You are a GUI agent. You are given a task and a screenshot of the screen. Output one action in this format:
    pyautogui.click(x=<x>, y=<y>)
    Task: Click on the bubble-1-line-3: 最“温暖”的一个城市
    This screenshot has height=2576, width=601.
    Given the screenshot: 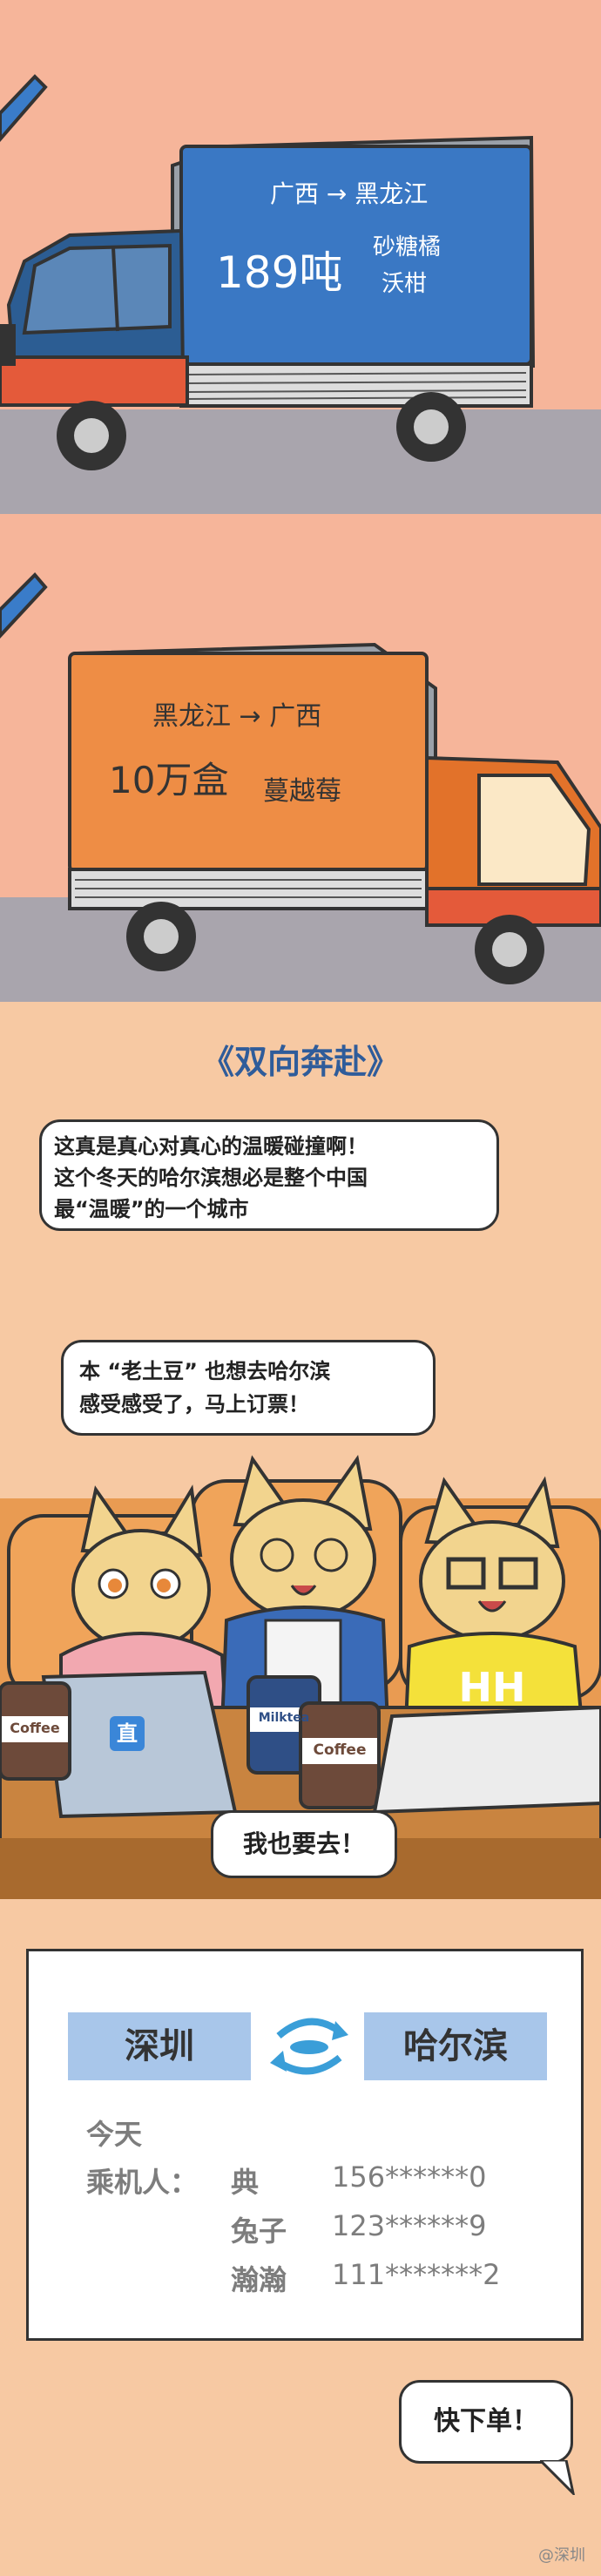 What is the action you would take?
    pyautogui.click(x=151, y=1209)
    